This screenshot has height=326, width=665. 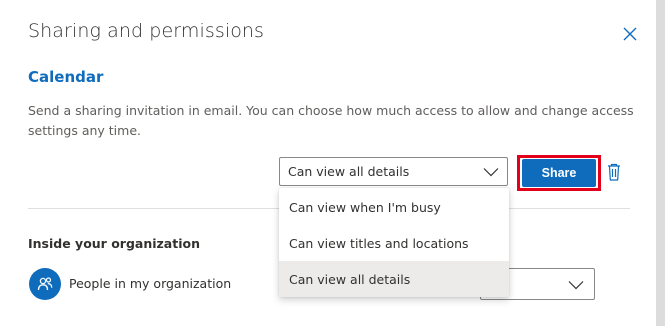 I want to click on dialog-title: Sharing and permissions, so click(x=146, y=31).